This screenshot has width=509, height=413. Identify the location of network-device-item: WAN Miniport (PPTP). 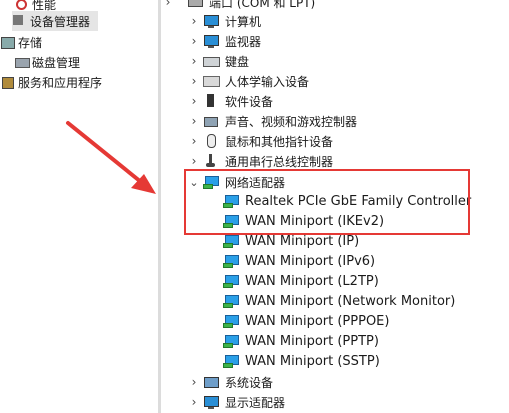
(301, 341).